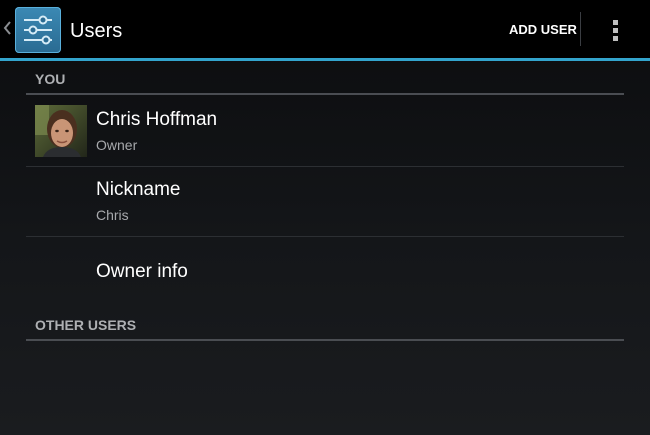  I want to click on nickname-value: Chris, so click(112, 215).